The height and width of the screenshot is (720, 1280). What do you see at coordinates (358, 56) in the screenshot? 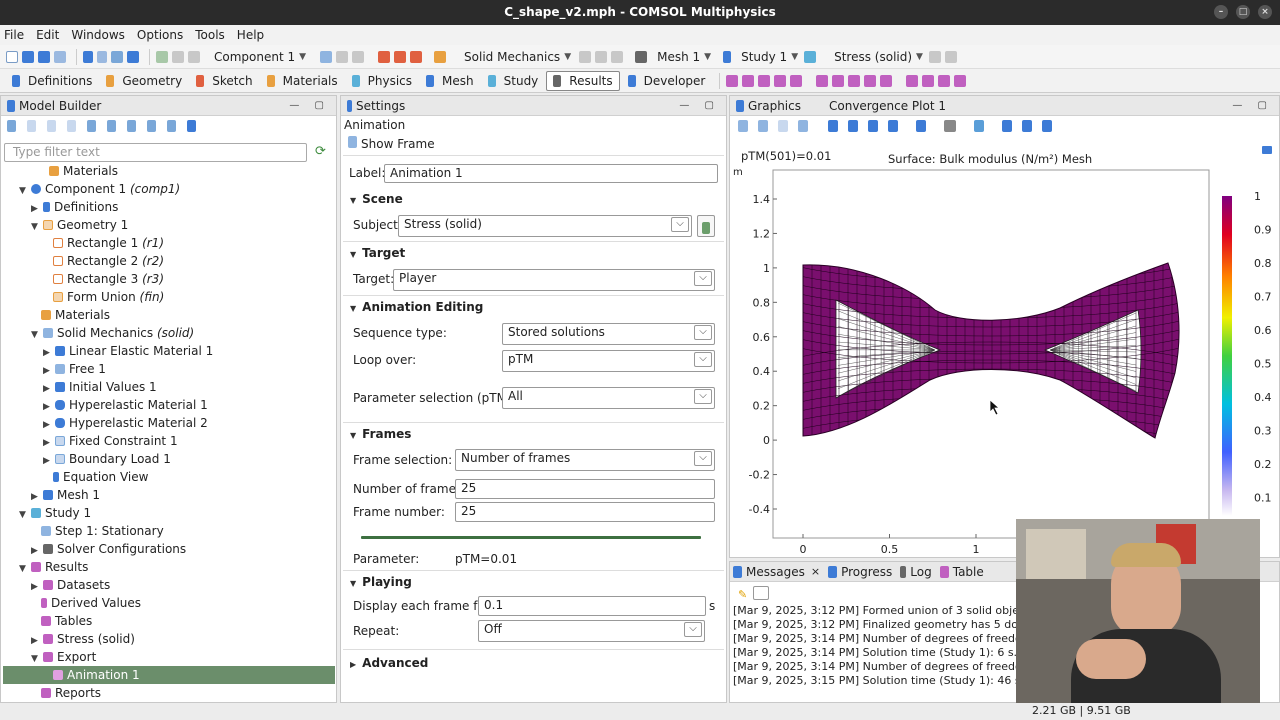
I see `function-icon` at bounding box center [358, 56].